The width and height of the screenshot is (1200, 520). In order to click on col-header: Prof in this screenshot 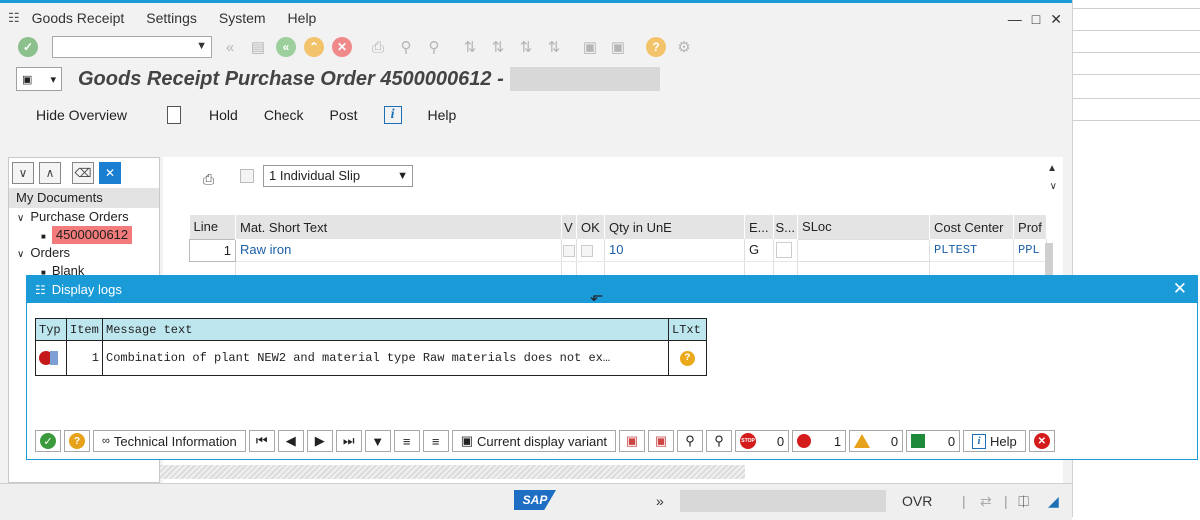, I will do `click(1030, 227)`.